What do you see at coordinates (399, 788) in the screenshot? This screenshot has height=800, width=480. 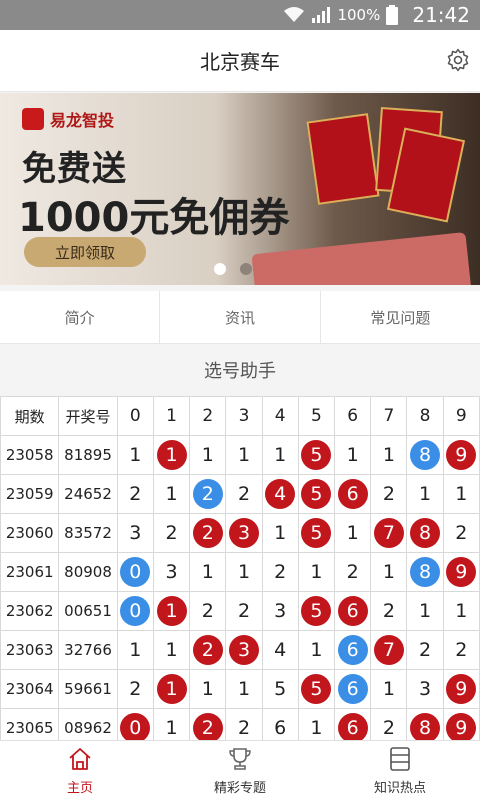 I see `nav-knowledge-label: 知识热点` at bounding box center [399, 788].